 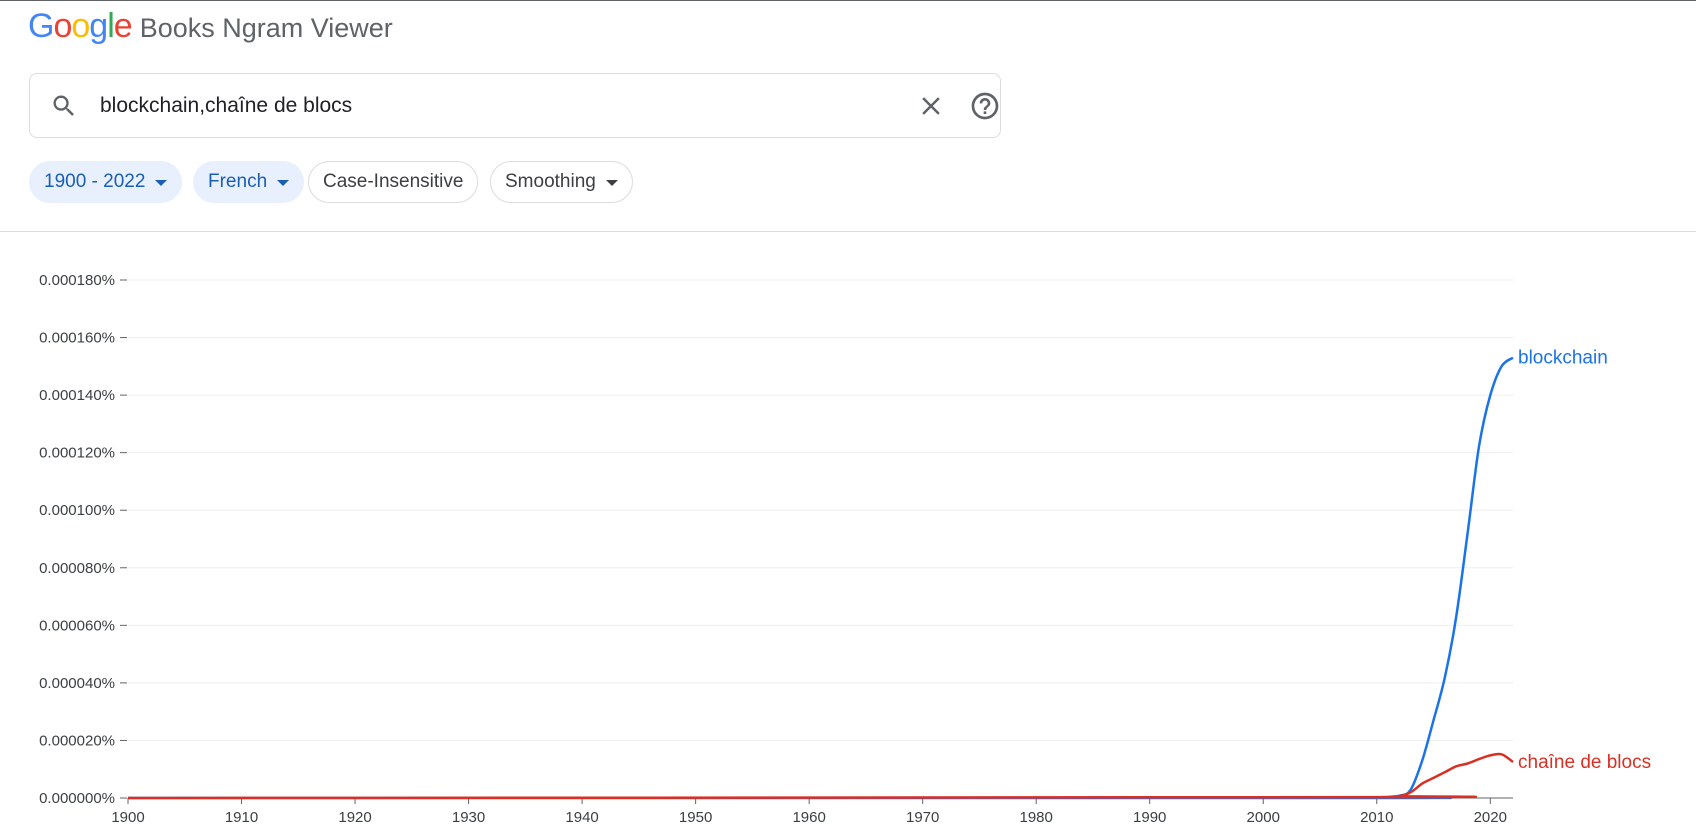 What do you see at coordinates (1263, 817) in the screenshot?
I see `x-tick-label: 2000` at bounding box center [1263, 817].